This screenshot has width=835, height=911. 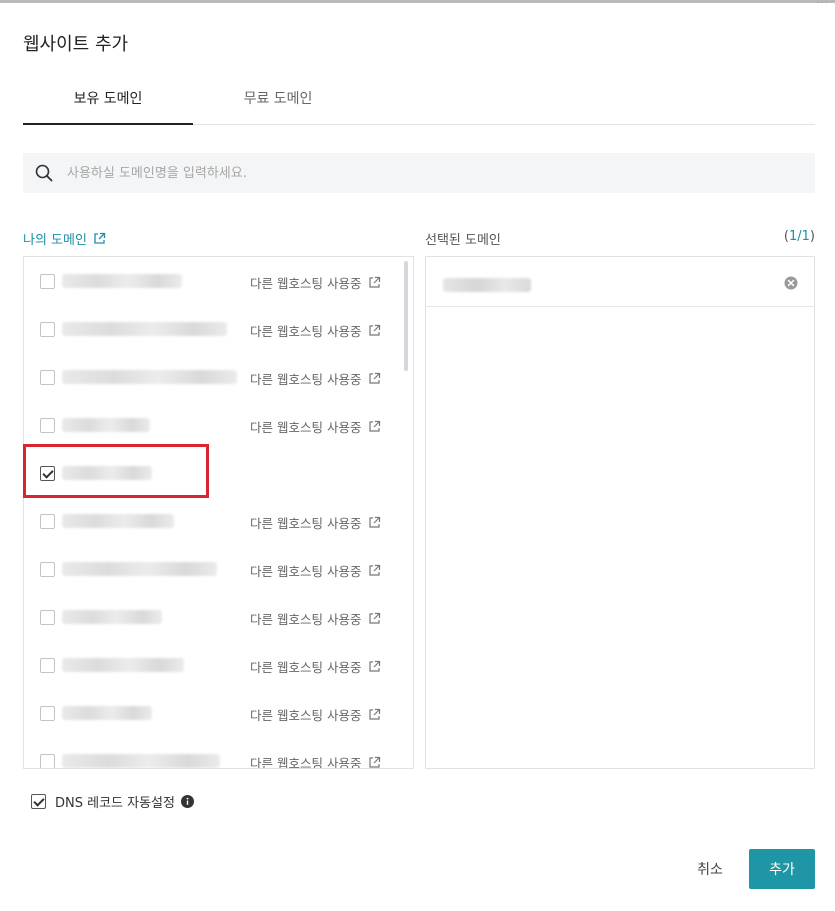 What do you see at coordinates (463, 240) in the screenshot?
I see `selected-domain-label: 선택된 도메인` at bounding box center [463, 240].